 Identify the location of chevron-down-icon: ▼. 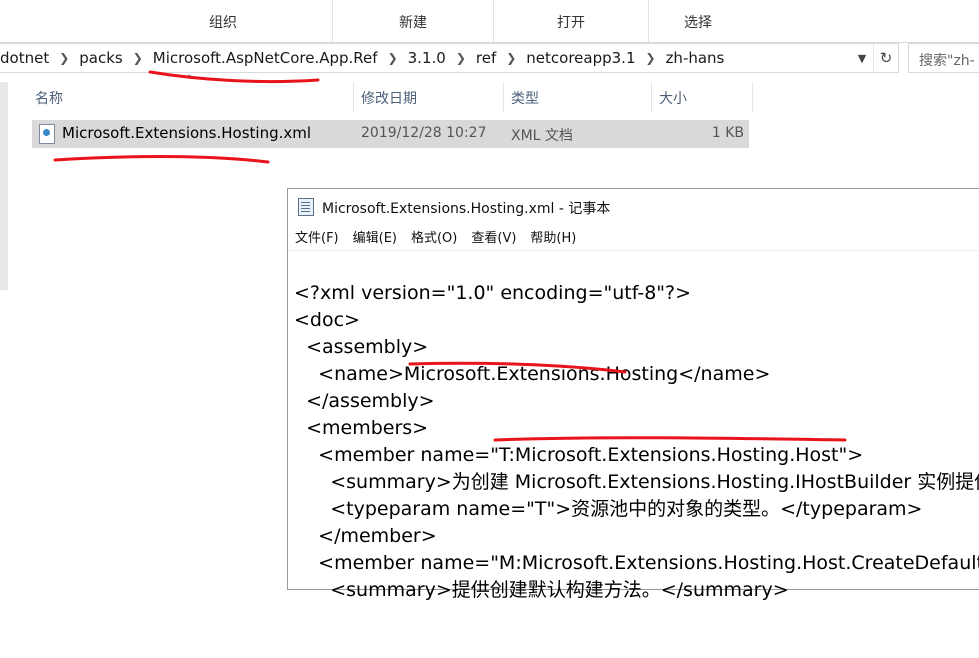
(862, 58).